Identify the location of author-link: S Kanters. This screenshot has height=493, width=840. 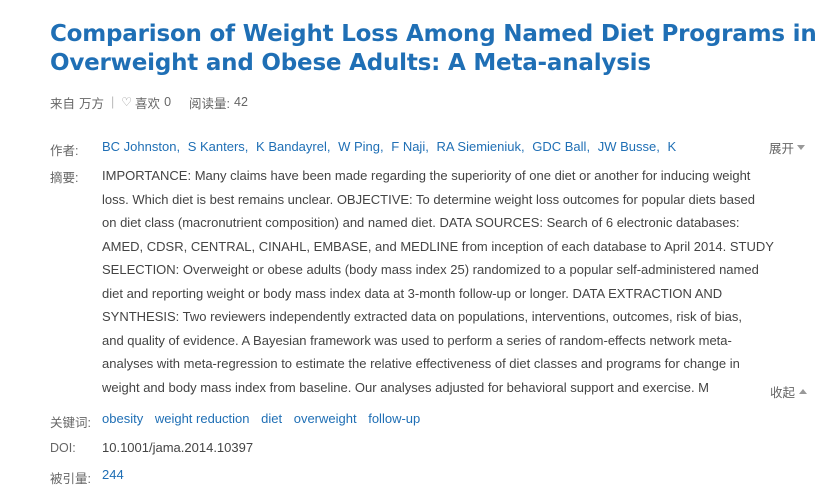
(216, 146).